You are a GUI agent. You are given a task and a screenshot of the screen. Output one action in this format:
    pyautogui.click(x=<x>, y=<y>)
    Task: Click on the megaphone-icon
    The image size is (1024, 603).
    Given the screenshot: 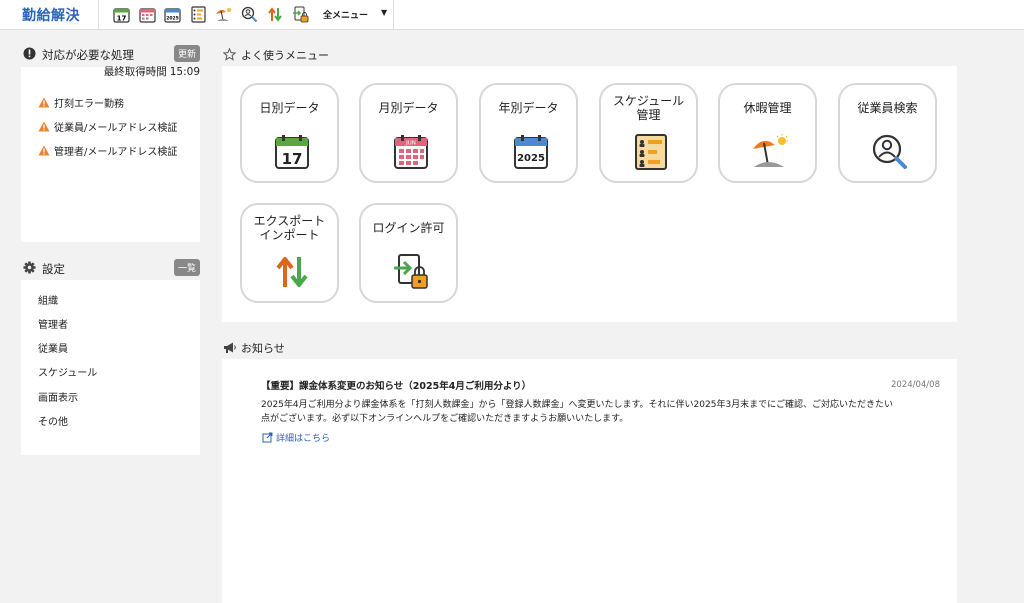 What is the action you would take?
    pyautogui.click(x=230, y=347)
    